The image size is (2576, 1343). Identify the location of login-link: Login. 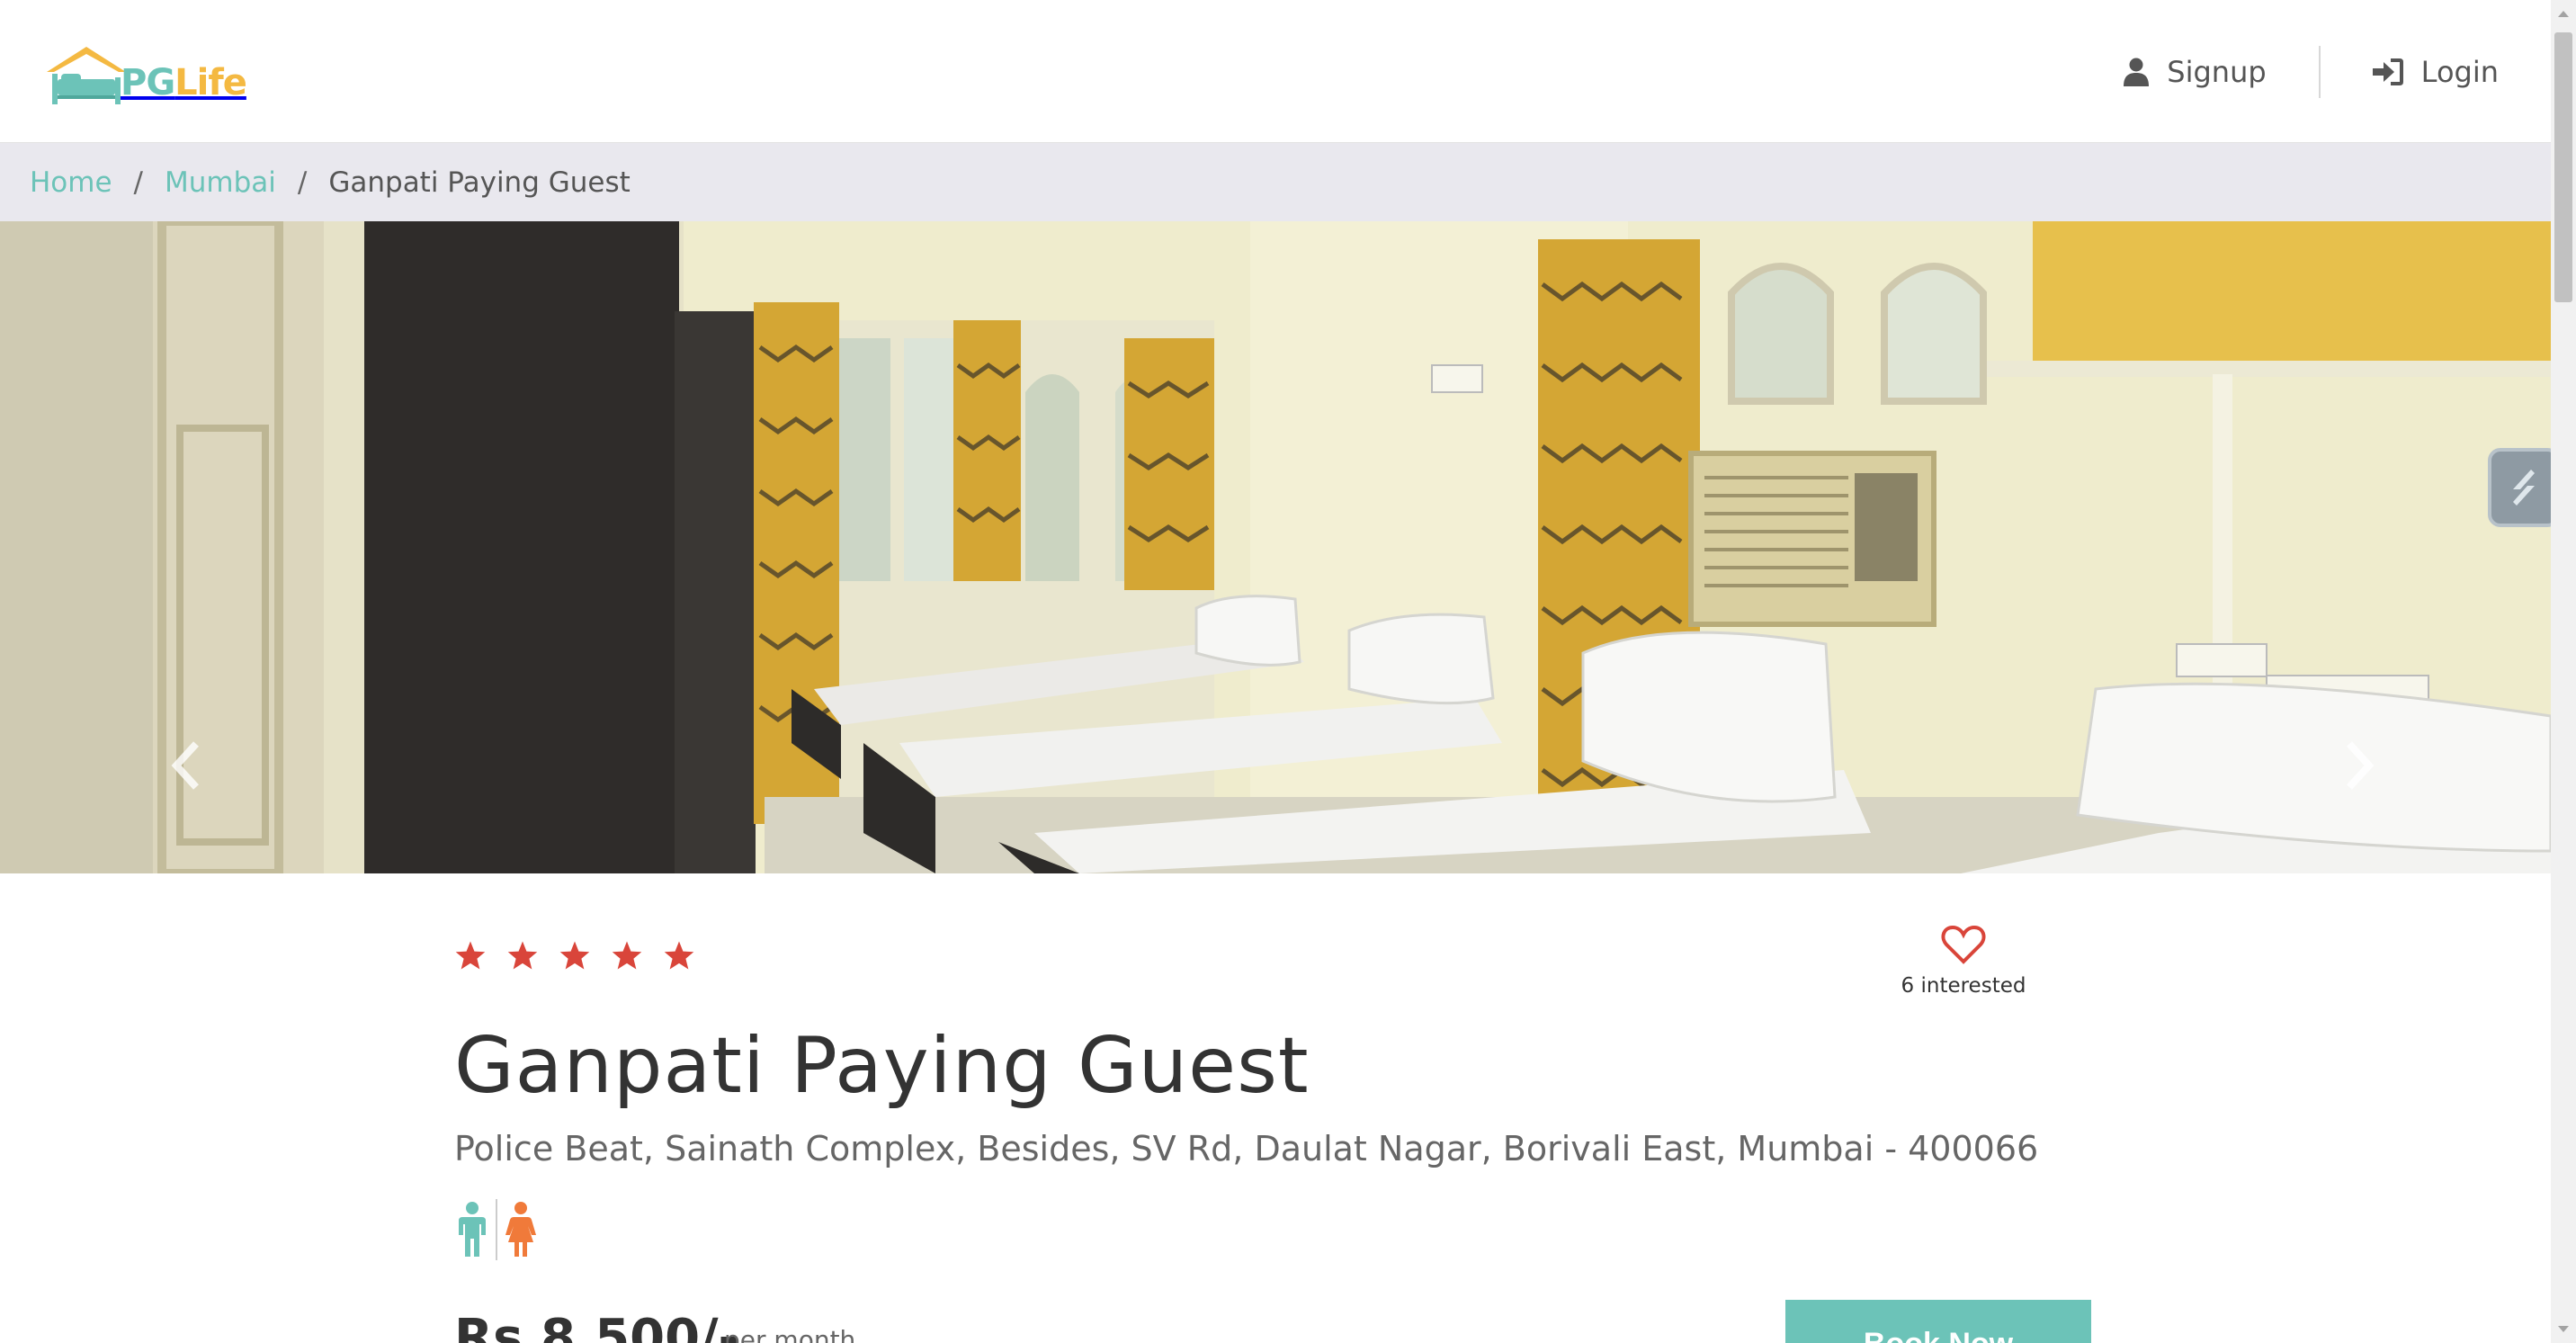
(2436, 72).